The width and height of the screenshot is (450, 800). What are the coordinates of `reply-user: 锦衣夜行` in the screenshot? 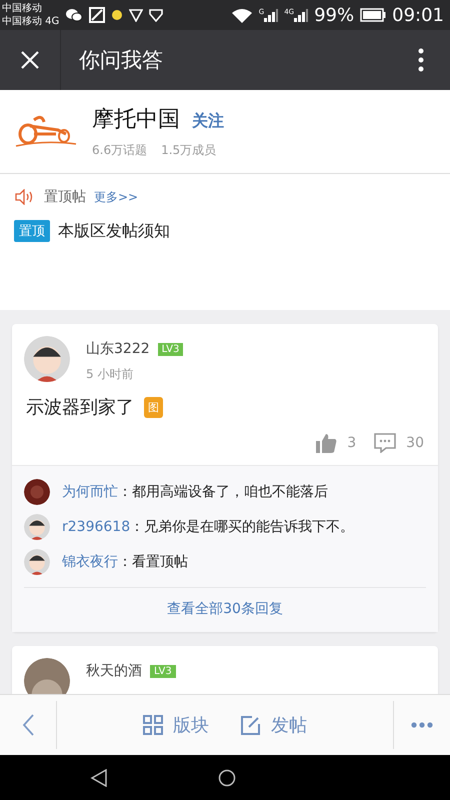 It's located at (90, 561).